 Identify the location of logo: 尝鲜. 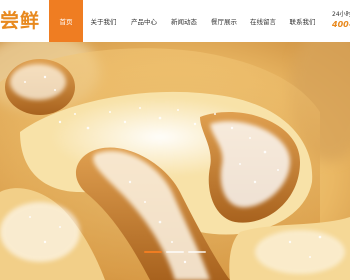
(20, 21).